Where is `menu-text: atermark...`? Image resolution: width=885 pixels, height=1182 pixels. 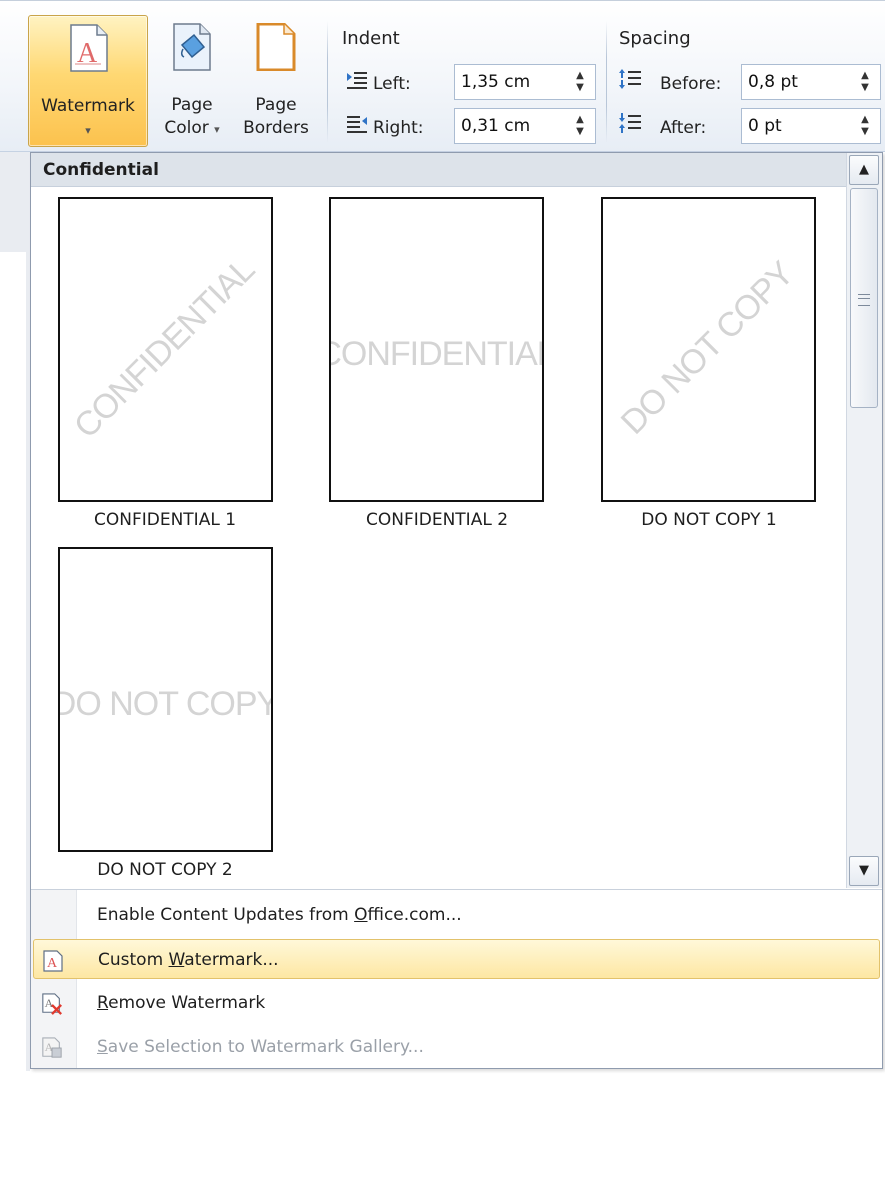
menu-text: atermark... is located at coordinates (231, 960).